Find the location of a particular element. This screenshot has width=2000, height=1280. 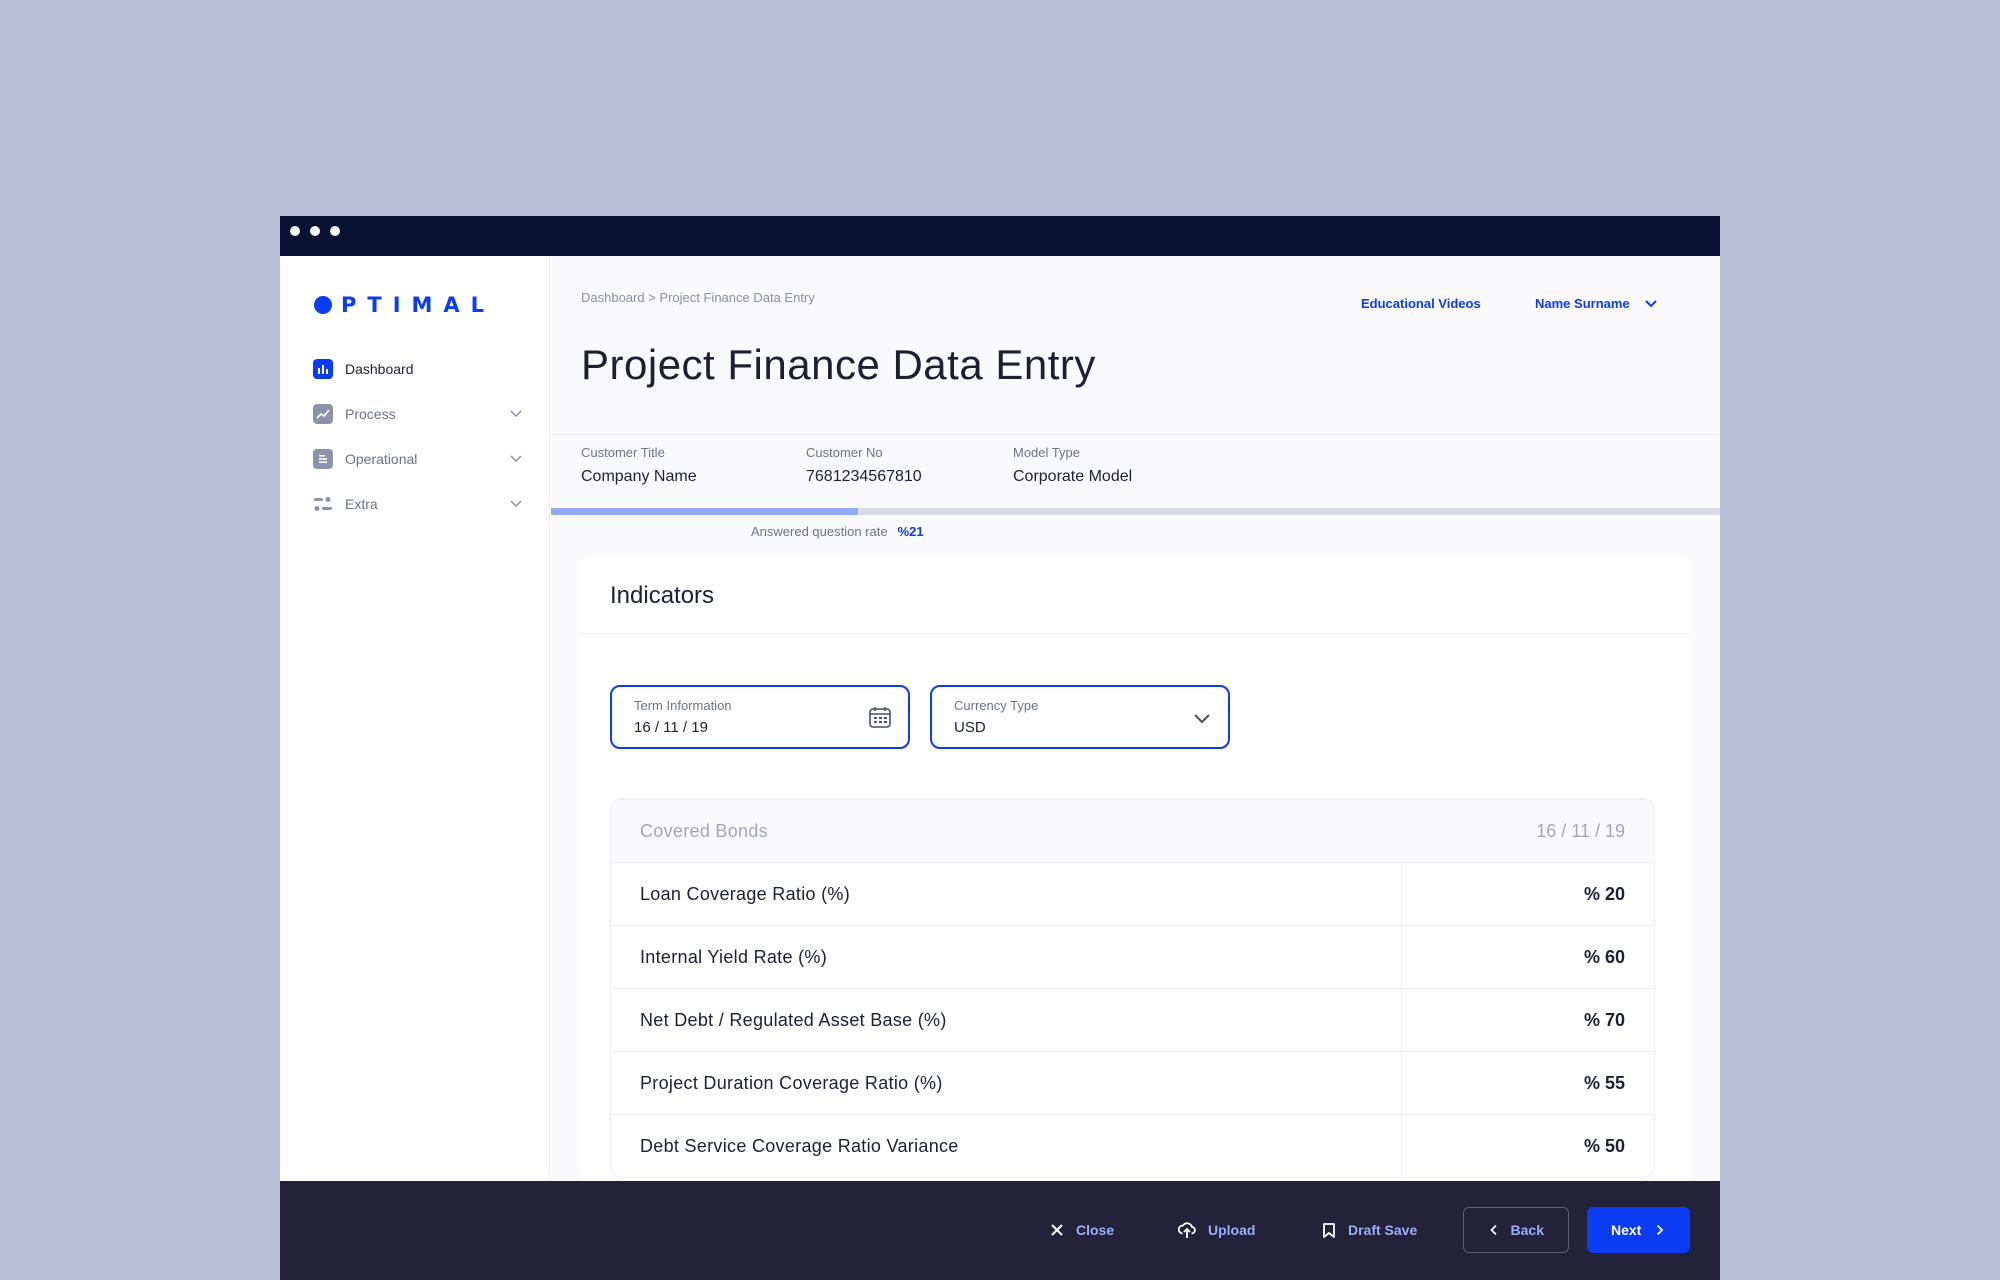

sidebar-item-extra: Extra is located at coordinates (418, 504).